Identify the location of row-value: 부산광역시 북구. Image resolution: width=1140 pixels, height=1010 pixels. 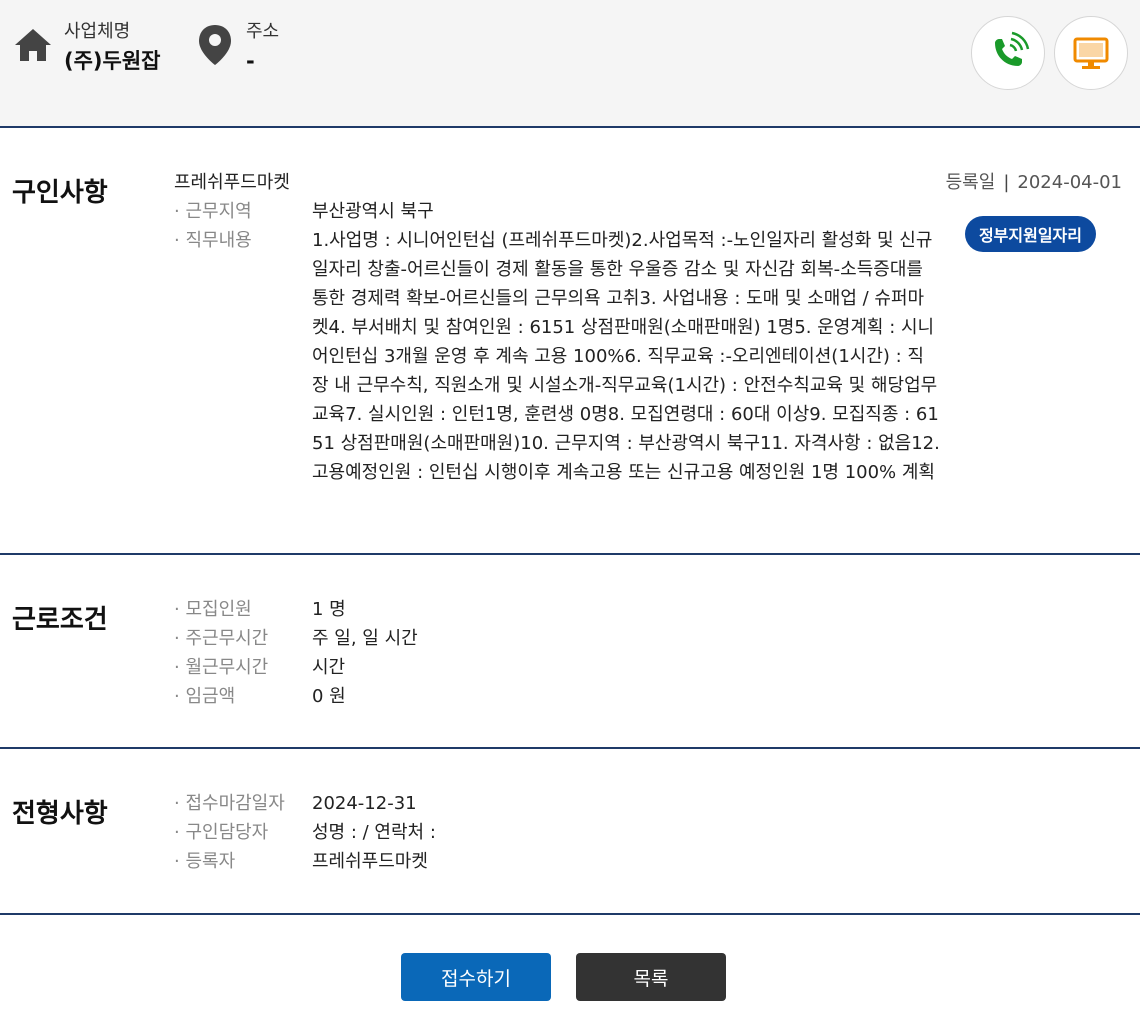
(373, 211).